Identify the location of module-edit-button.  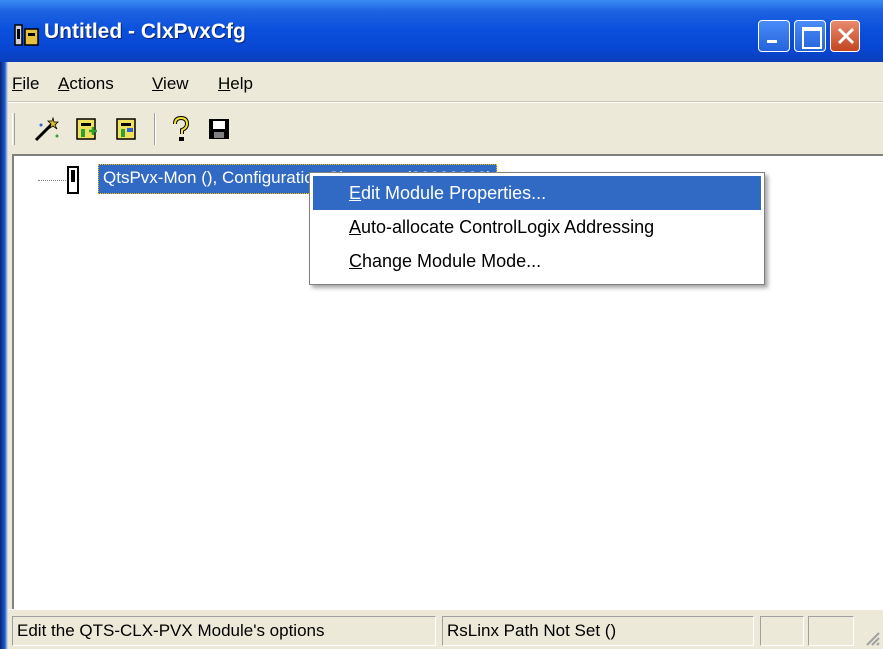
(127, 129).